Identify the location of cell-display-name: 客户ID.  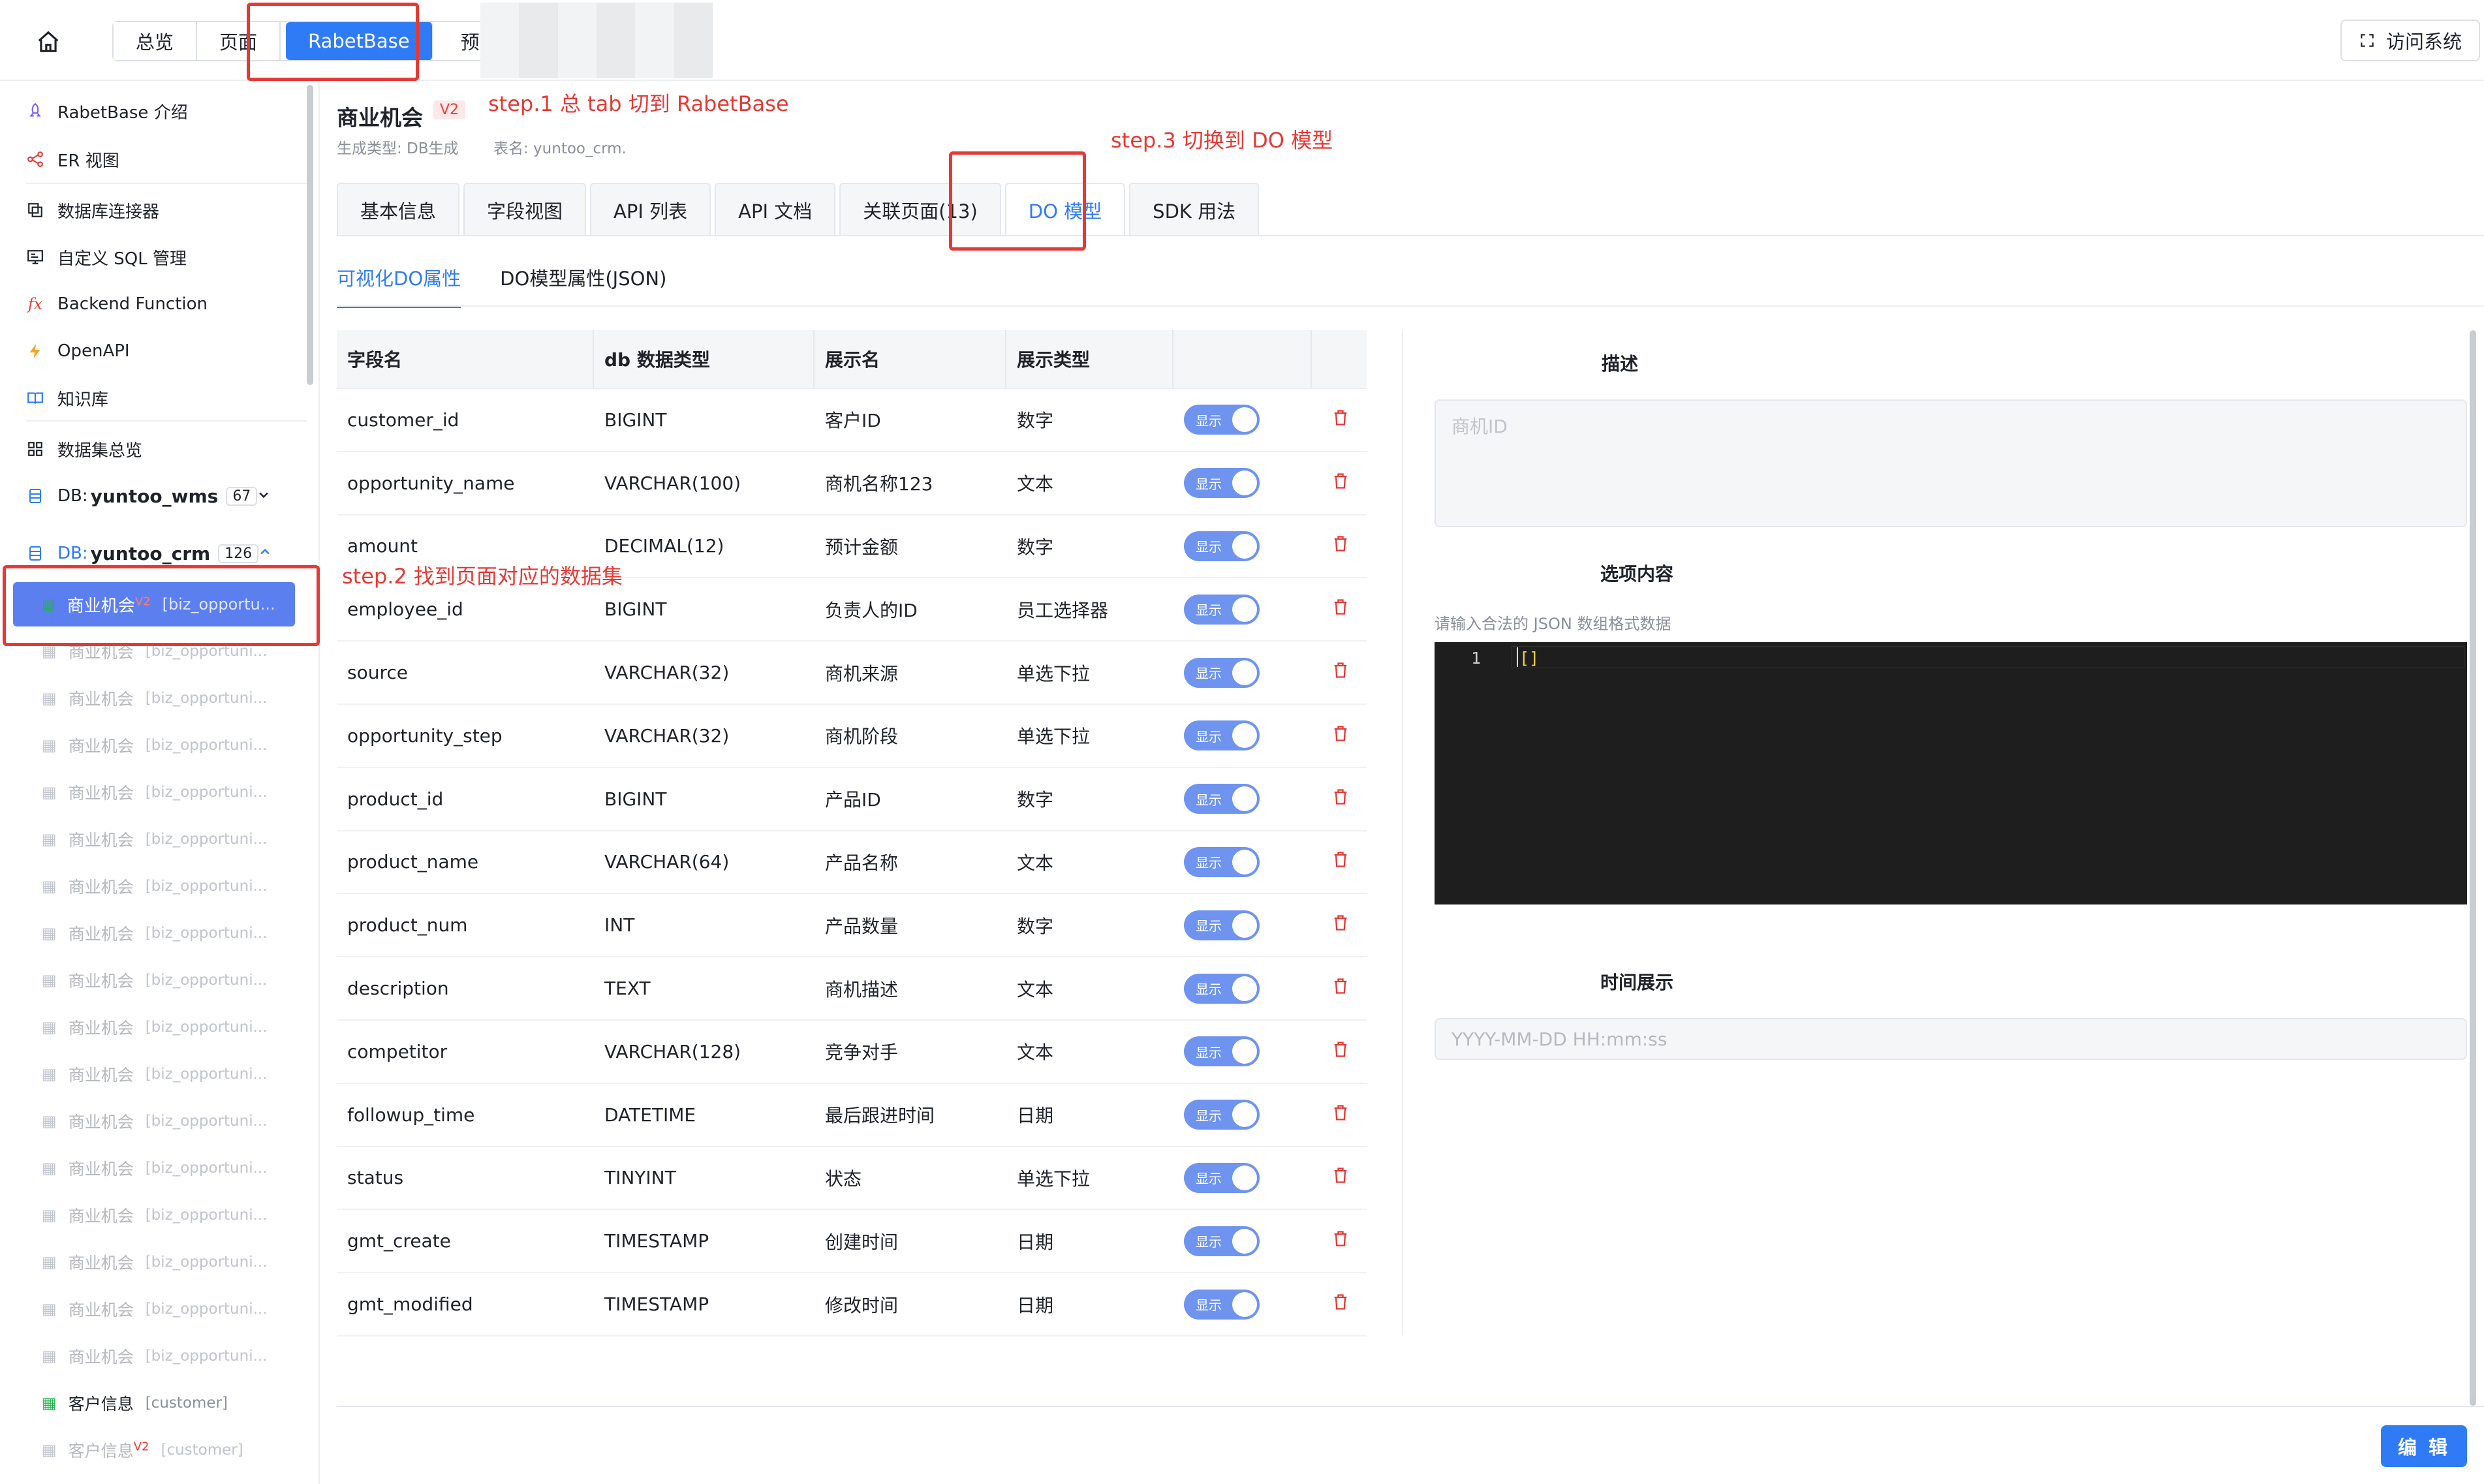
(853, 421).